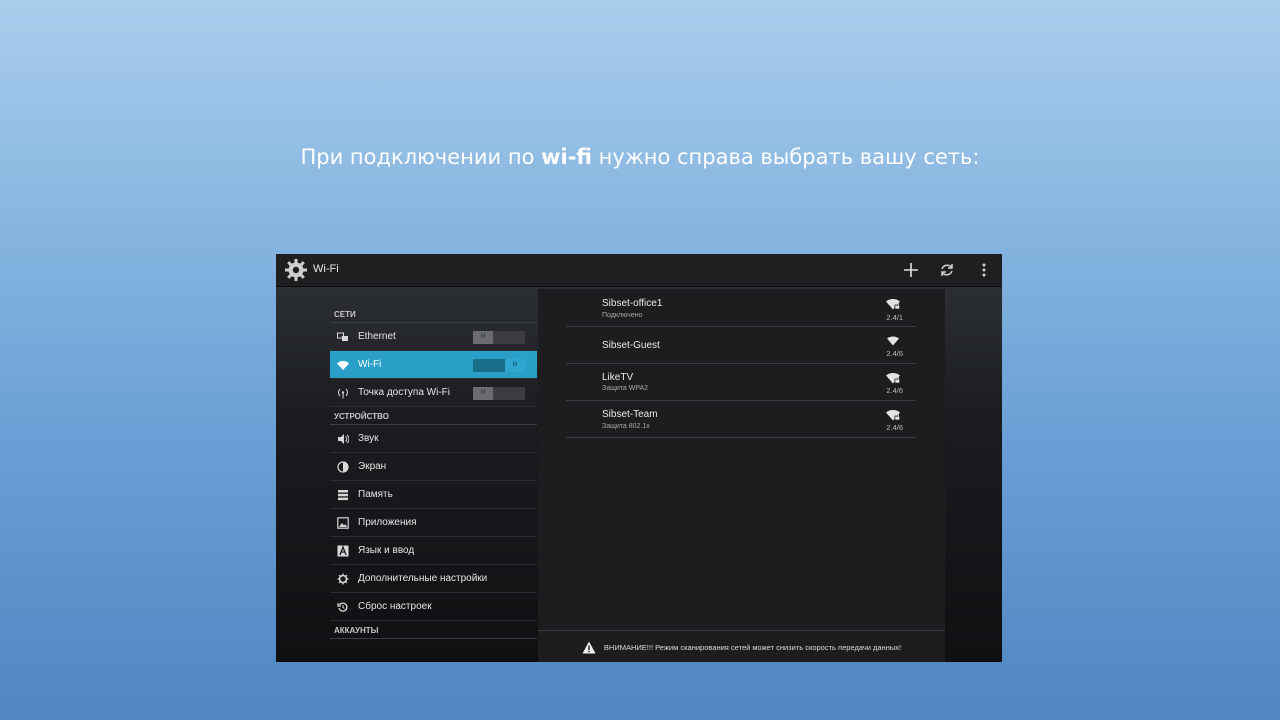 The height and width of the screenshot is (720, 1280). I want to click on section-header-device: УСТРОЙСТВО, so click(433, 417).